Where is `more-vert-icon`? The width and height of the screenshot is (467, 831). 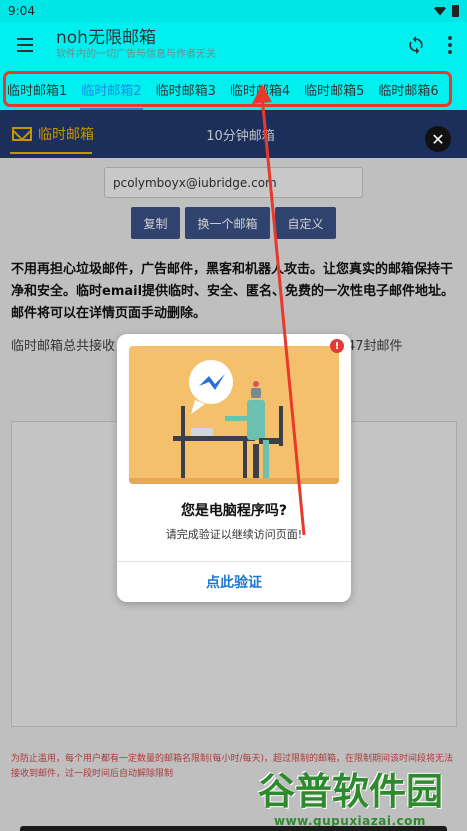
more-vert-icon is located at coordinates (450, 45).